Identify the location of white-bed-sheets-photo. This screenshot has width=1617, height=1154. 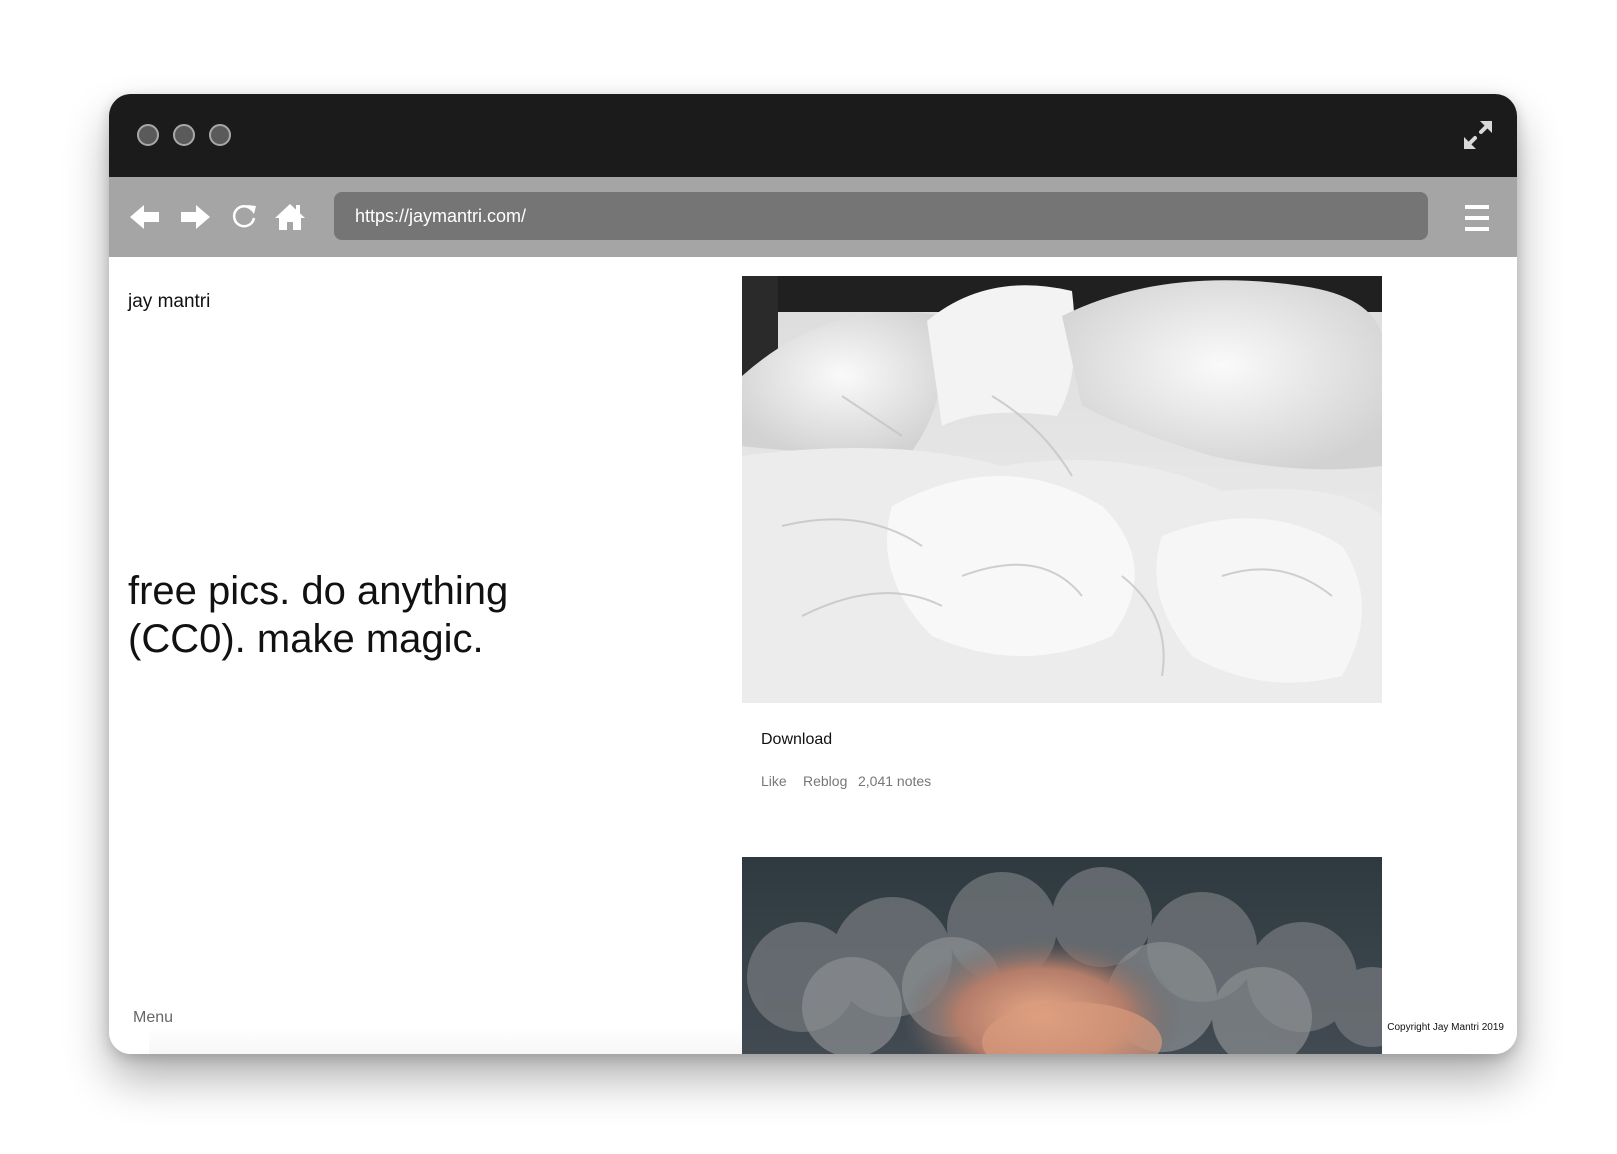
(1062, 489).